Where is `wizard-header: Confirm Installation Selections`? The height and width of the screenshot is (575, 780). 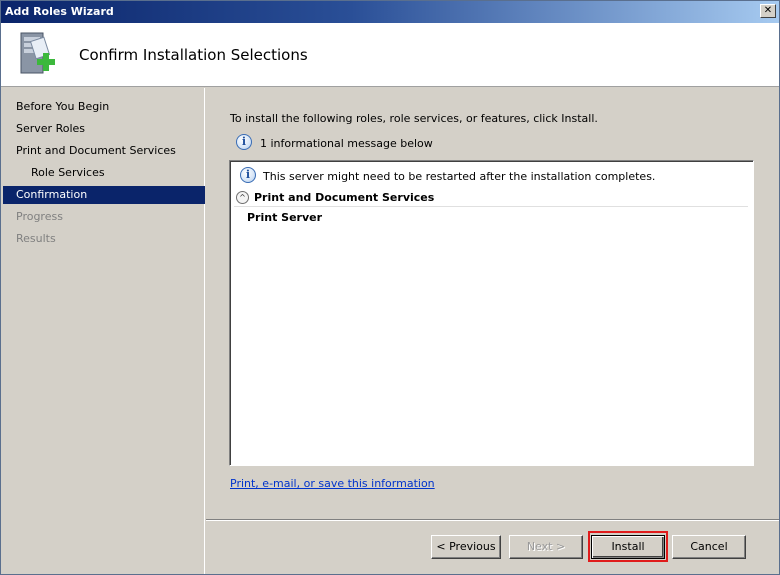
wizard-header: Confirm Installation Selections is located at coordinates (390, 55).